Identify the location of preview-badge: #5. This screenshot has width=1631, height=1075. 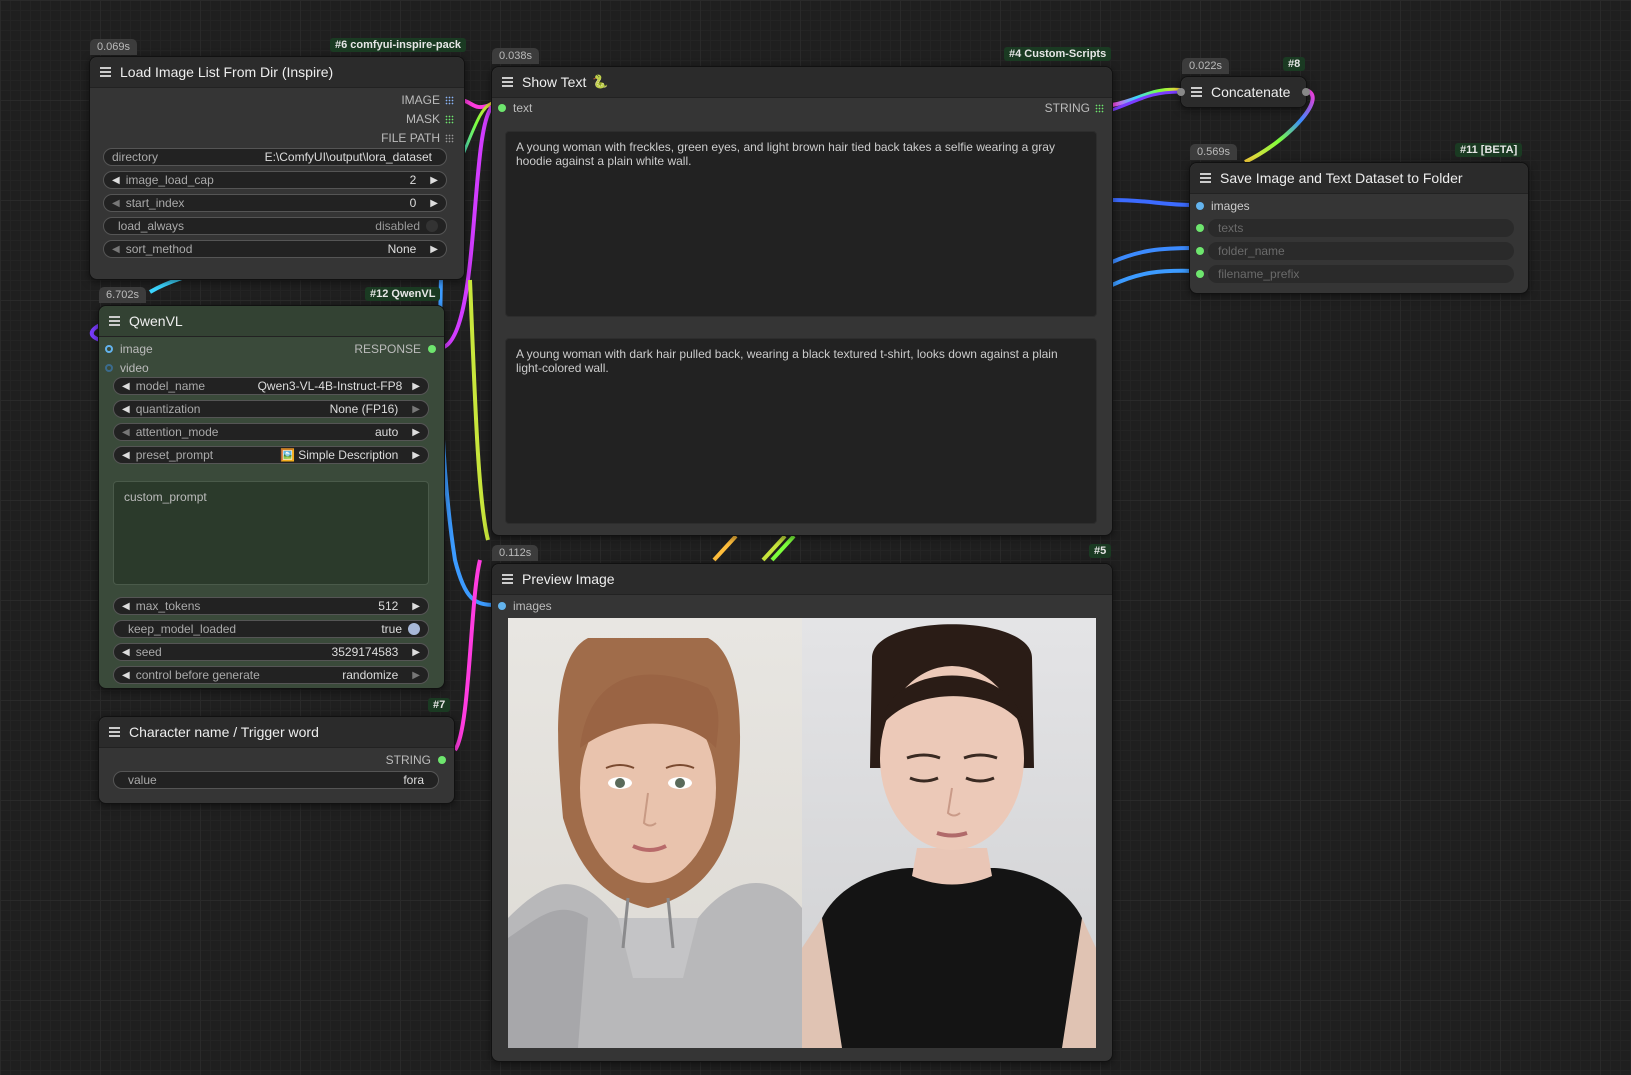
(1100, 551).